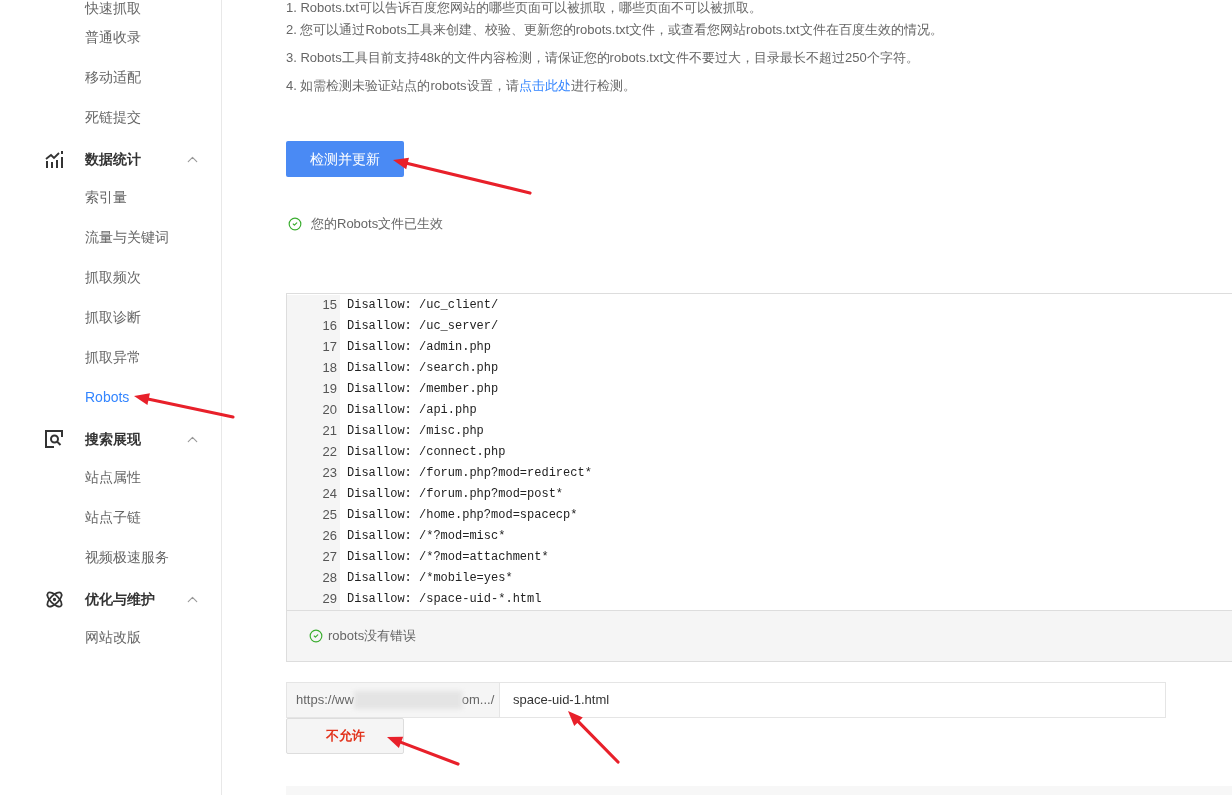 This screenshot has height=795, width=1232. Describe the element at coordinates (113, 277) in the screenshot. I see `sidebar-item: 抓取频次` at that location.